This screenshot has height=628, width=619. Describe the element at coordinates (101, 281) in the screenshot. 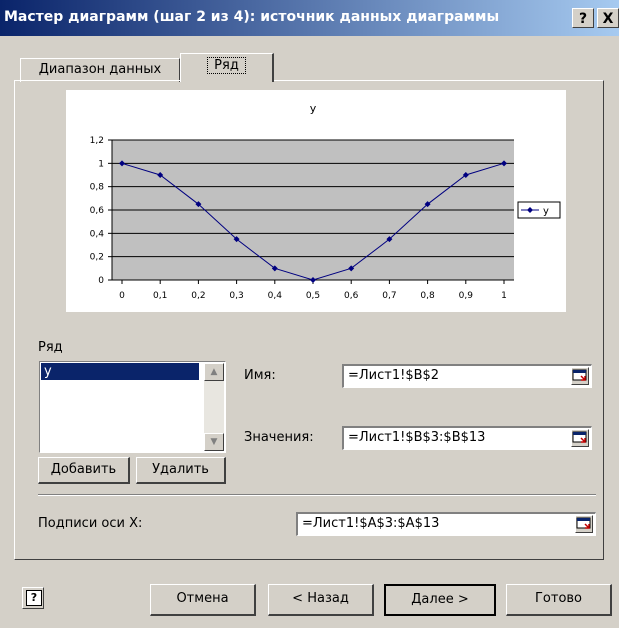

I see `y-tick-label: 0` at that location.